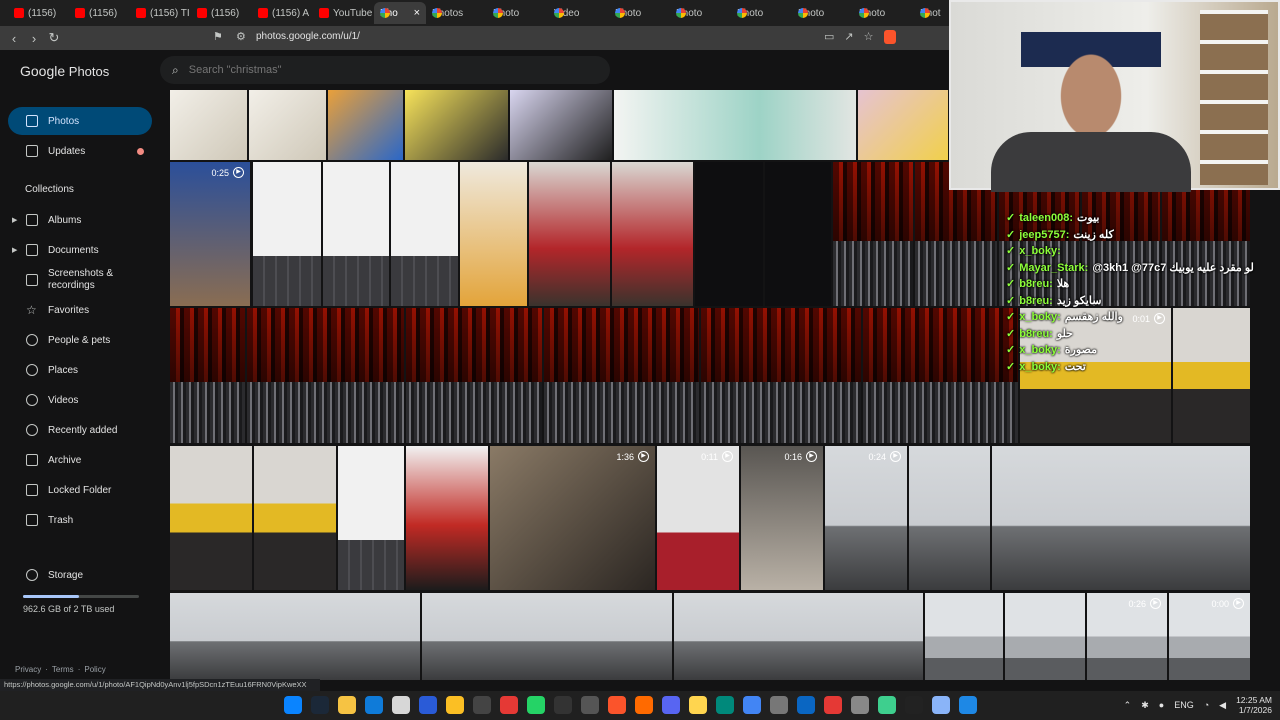  What do you see at coordinates (914, 705) in the screenshot?
I see `terminal-icon` at bounding box center [914, 705].